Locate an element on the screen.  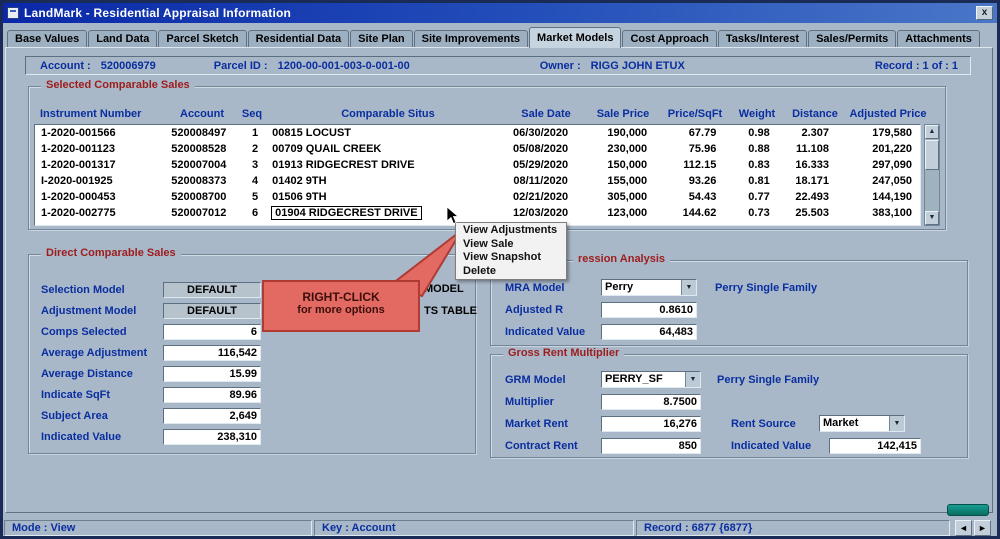
owner-label: Owner : is located at coordinates (560, 65).